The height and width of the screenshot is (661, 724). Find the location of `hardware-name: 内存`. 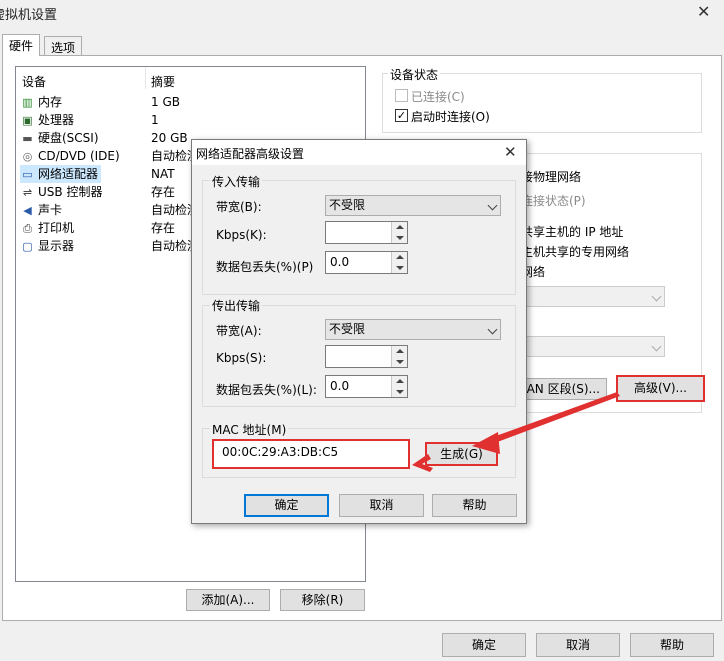

hardware-name: 内存 is located at coordinates (50, 102).